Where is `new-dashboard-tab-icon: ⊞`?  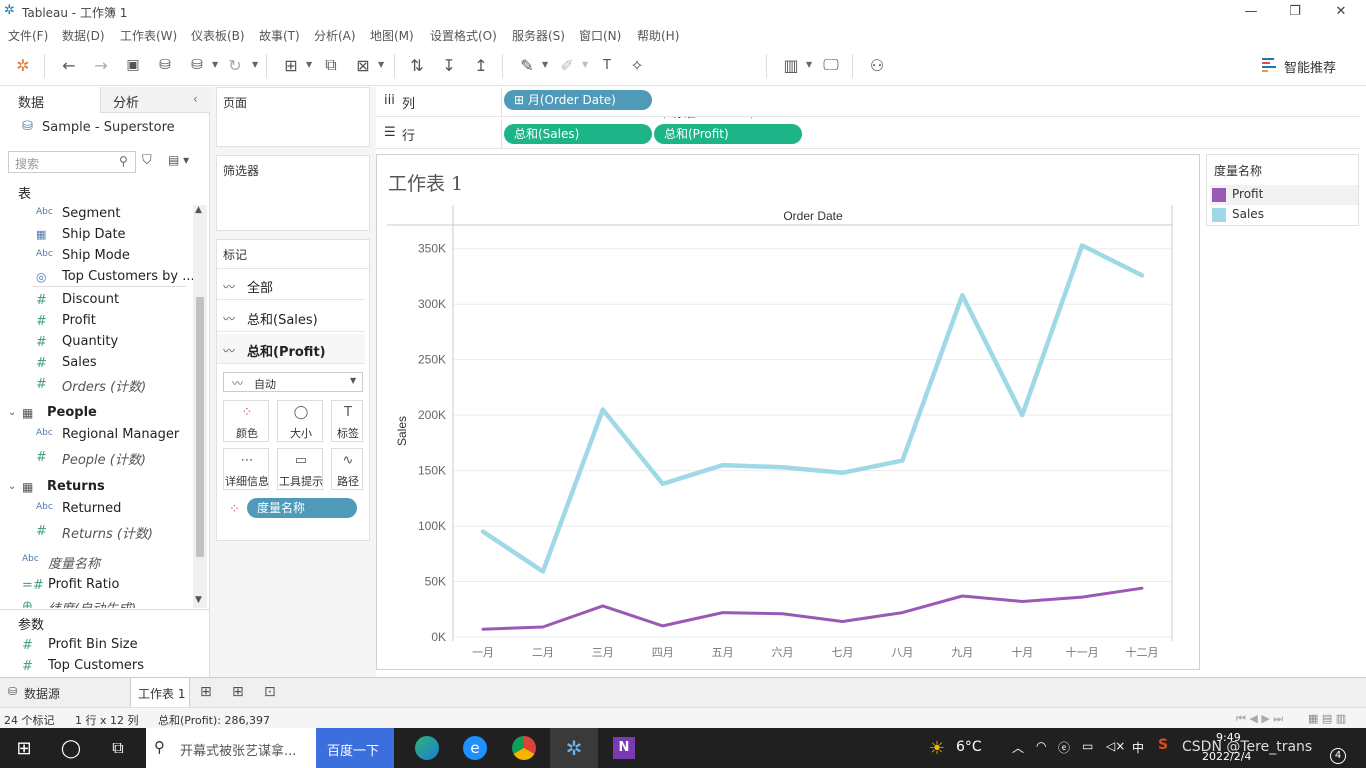
new-dashboard-tab-icon: ⊞ is located at coordinates (238, 692).